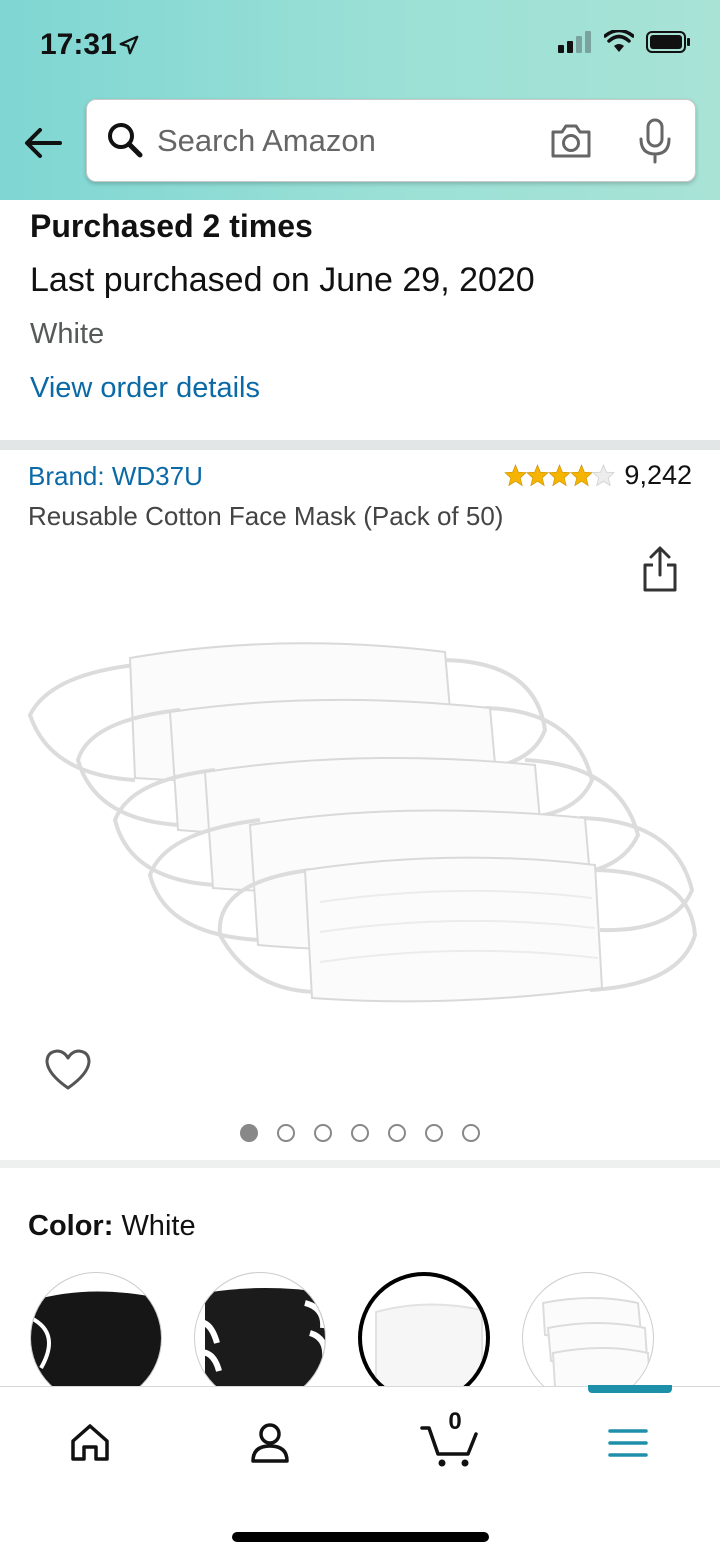  I want to click on search-icon, so click(125, 140).